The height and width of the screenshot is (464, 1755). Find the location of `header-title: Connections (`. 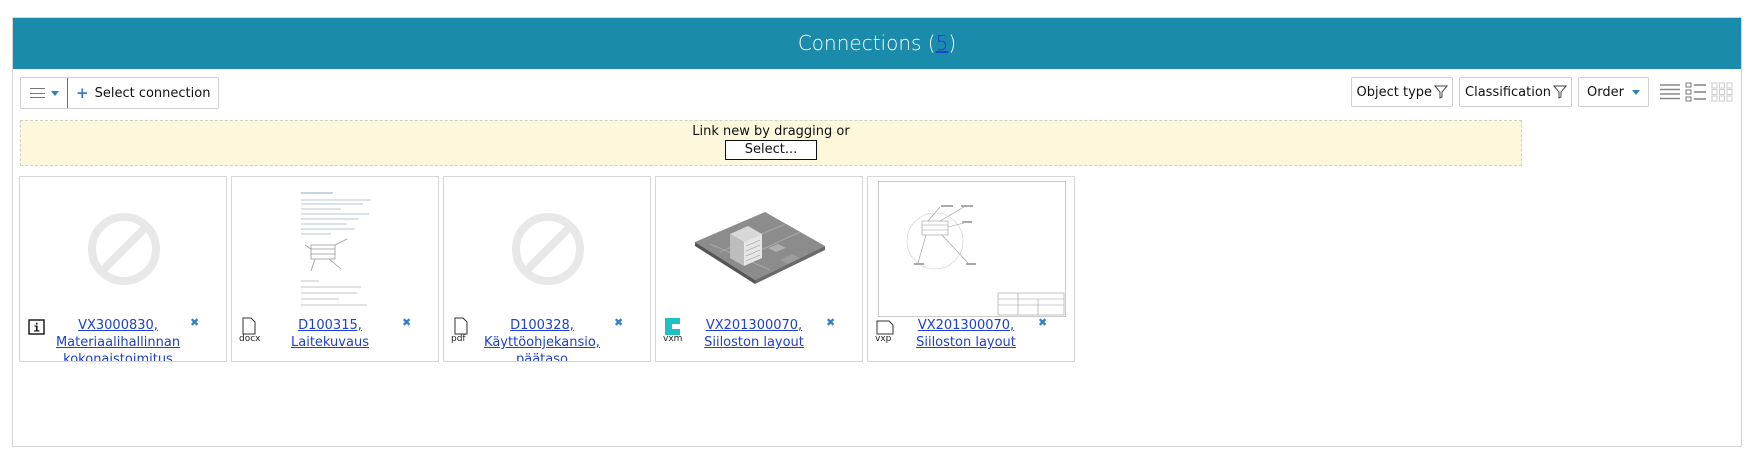

header-title: Connections ( is located at coordinates (866, 43).